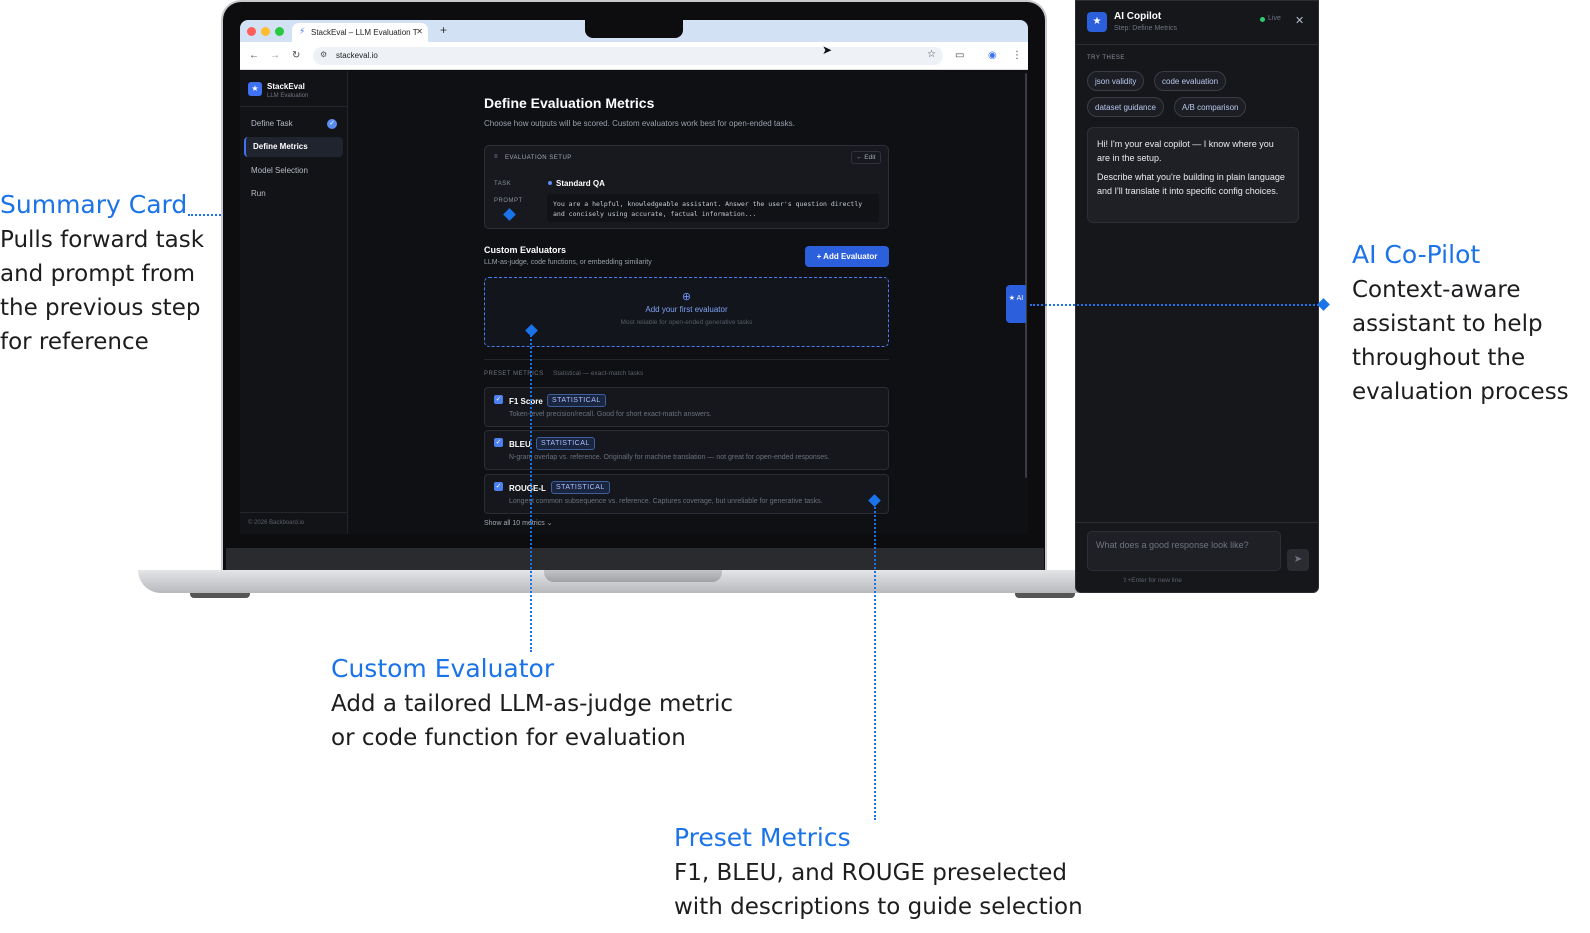 This screenshot has width=1590, height=933. What do you see at coordinates (508, 738) in the screenshot?
I see `annotation-line: or code function for evaluation` at bounding box center [508, 738].